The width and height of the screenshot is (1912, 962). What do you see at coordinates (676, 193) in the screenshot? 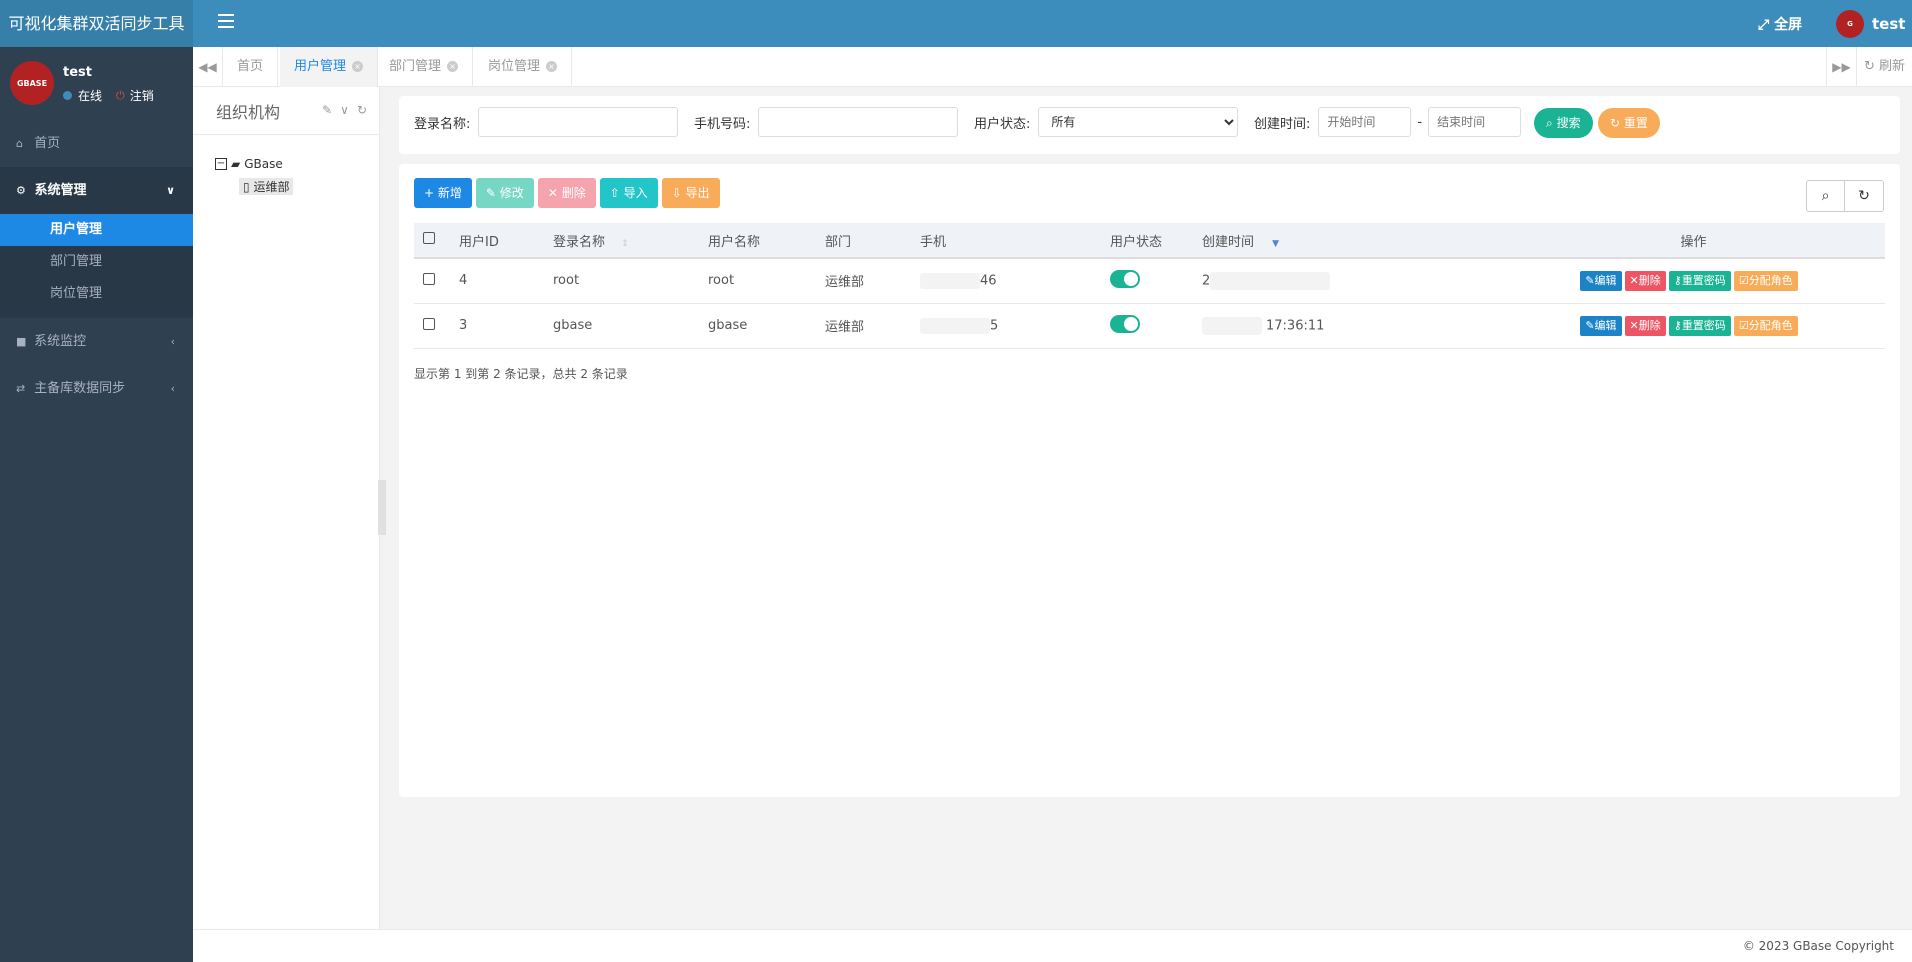
I see `download-icon: ⇩` at bounding box center [676, 193].